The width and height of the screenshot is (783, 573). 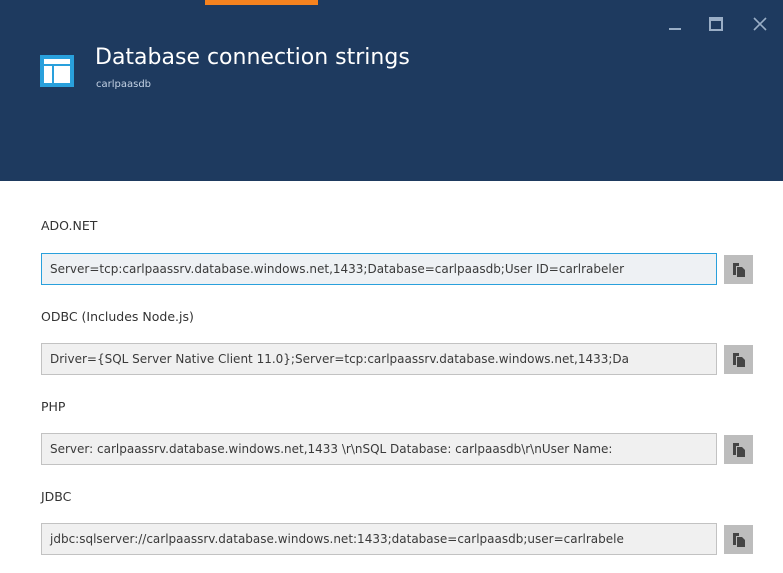 I want to click on jdbc-label: JDBC, so click(x=56, y=496).